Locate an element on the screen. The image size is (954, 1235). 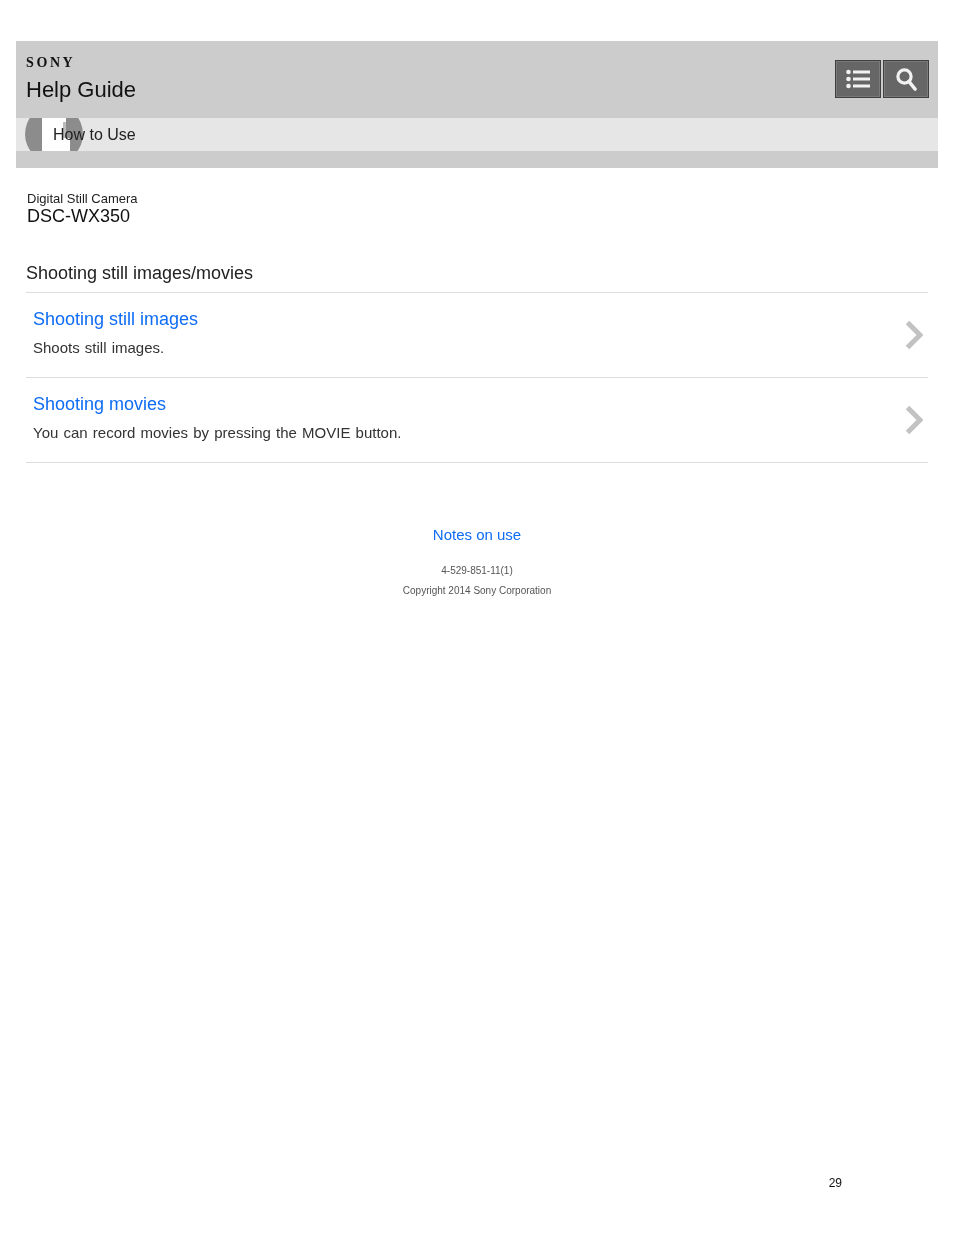
topic-description: You can record movies by pressing the MOVIE button. is located at coordinates (217, 432).